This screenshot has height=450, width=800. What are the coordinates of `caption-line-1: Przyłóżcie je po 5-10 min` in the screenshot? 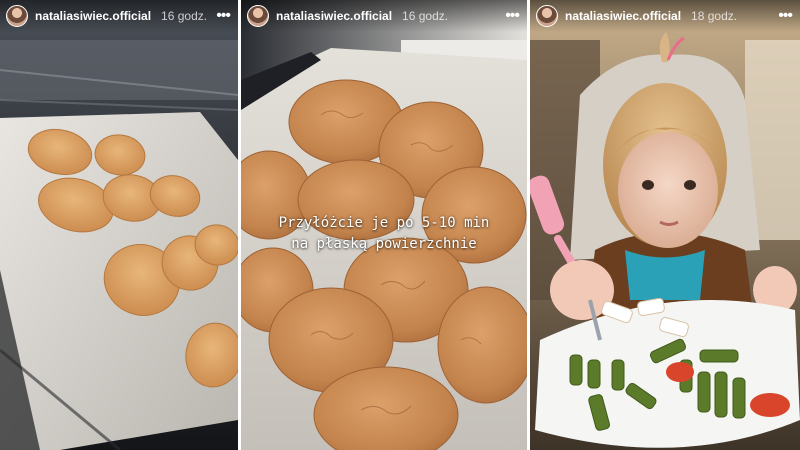 It's located at (384, 223).